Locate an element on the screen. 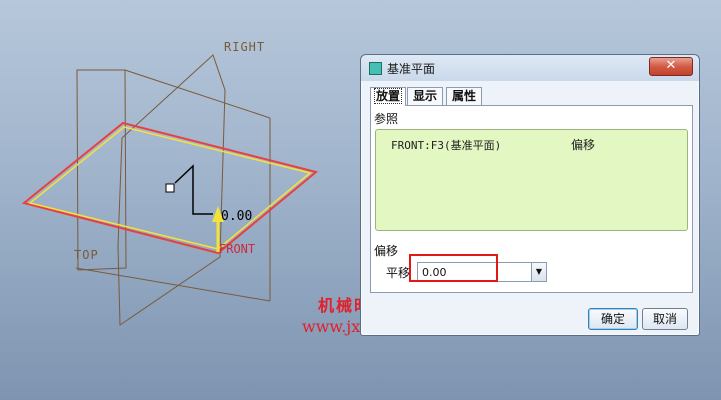 The height and width of the screenshot is (400, 721). right-plane-label: RIGHT is located at coordinates (244, 47).